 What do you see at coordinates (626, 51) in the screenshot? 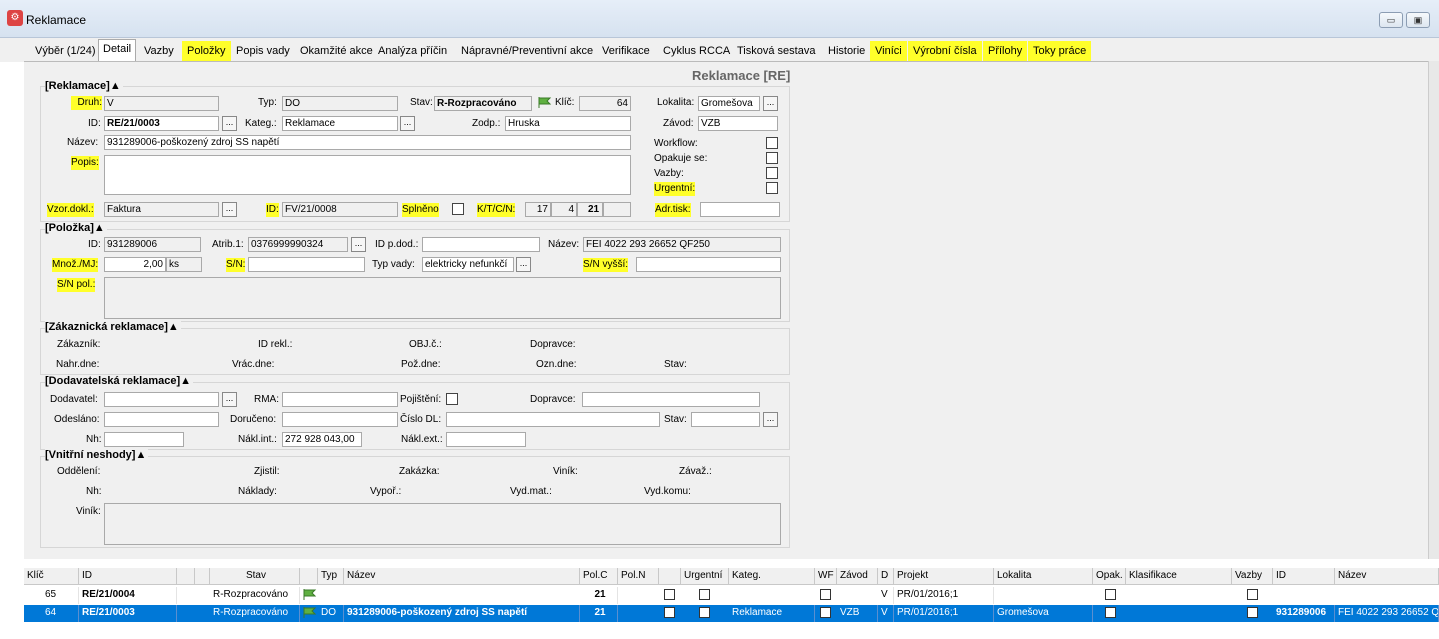
I see `tab-verifikace: Verifikace` at bounding box center [626, 51].